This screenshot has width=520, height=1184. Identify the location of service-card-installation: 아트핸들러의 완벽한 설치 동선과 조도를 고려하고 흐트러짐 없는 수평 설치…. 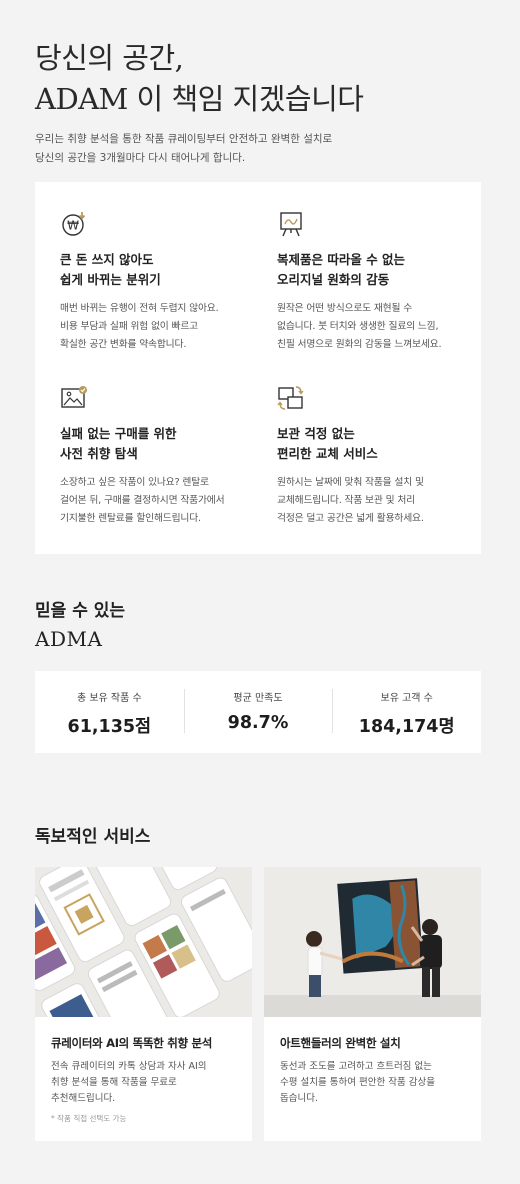
(372, 1004).